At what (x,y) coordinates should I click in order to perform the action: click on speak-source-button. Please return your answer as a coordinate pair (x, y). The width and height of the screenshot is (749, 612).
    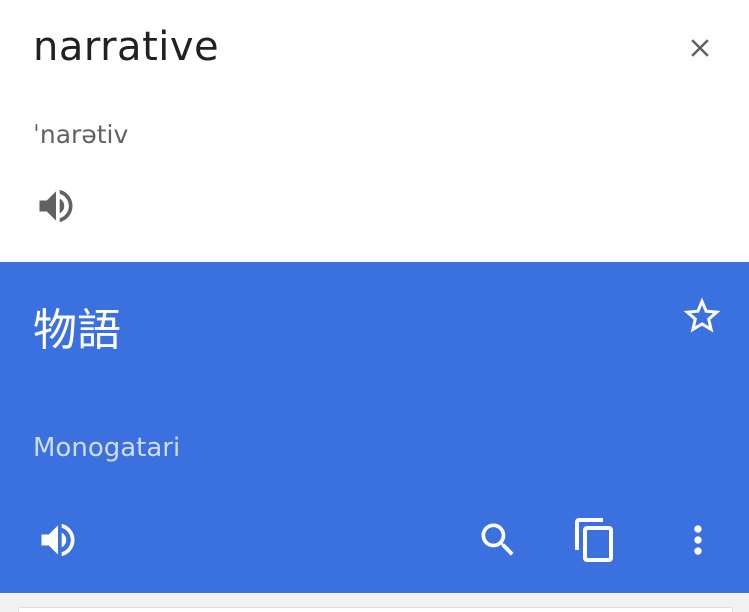
    Looking at the image, I should click on (56, 206).